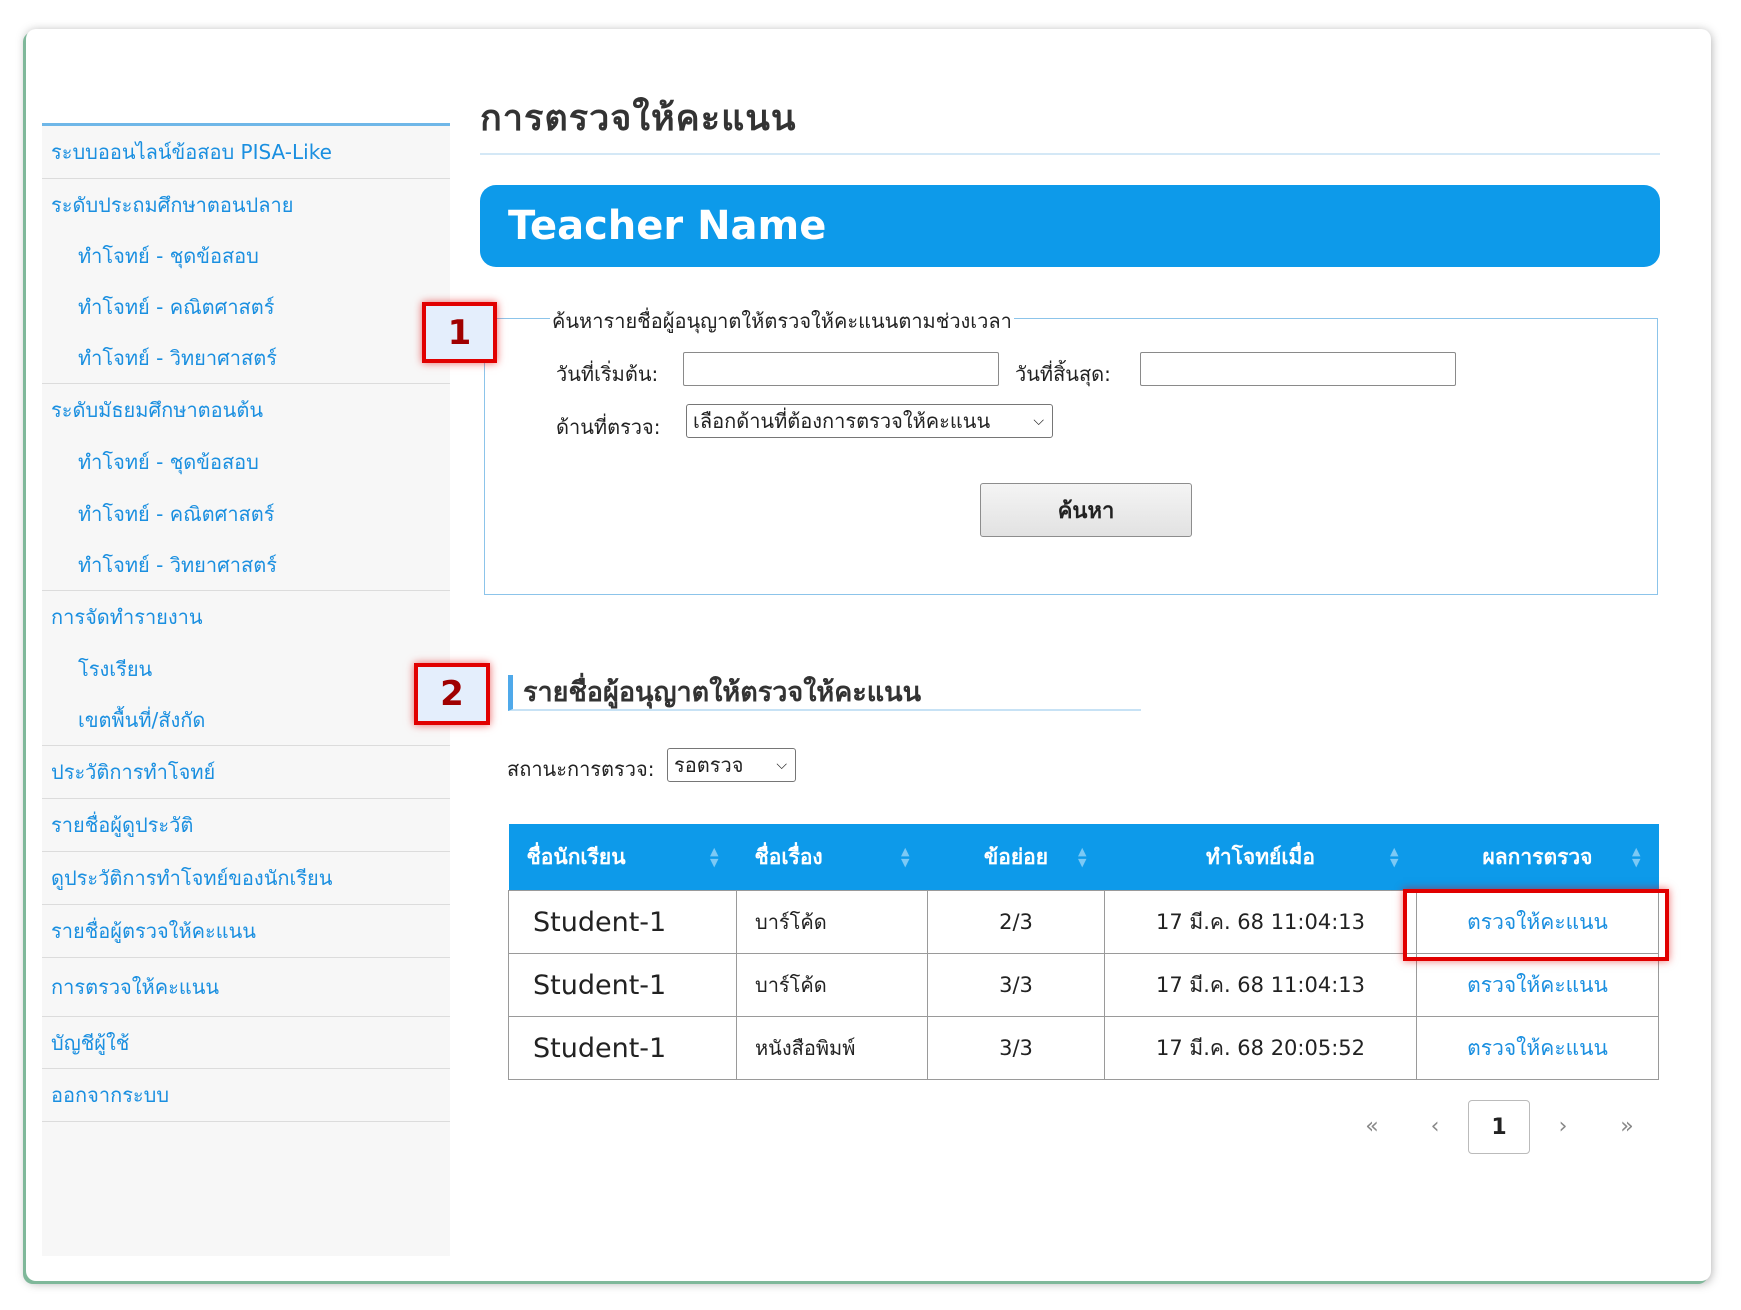  Describe the element at coordinates (246, 878) in the screenshot. I see `nav-item-student-history: ดูประวัติการทำโจทย์ของนักเรียน` at that location.